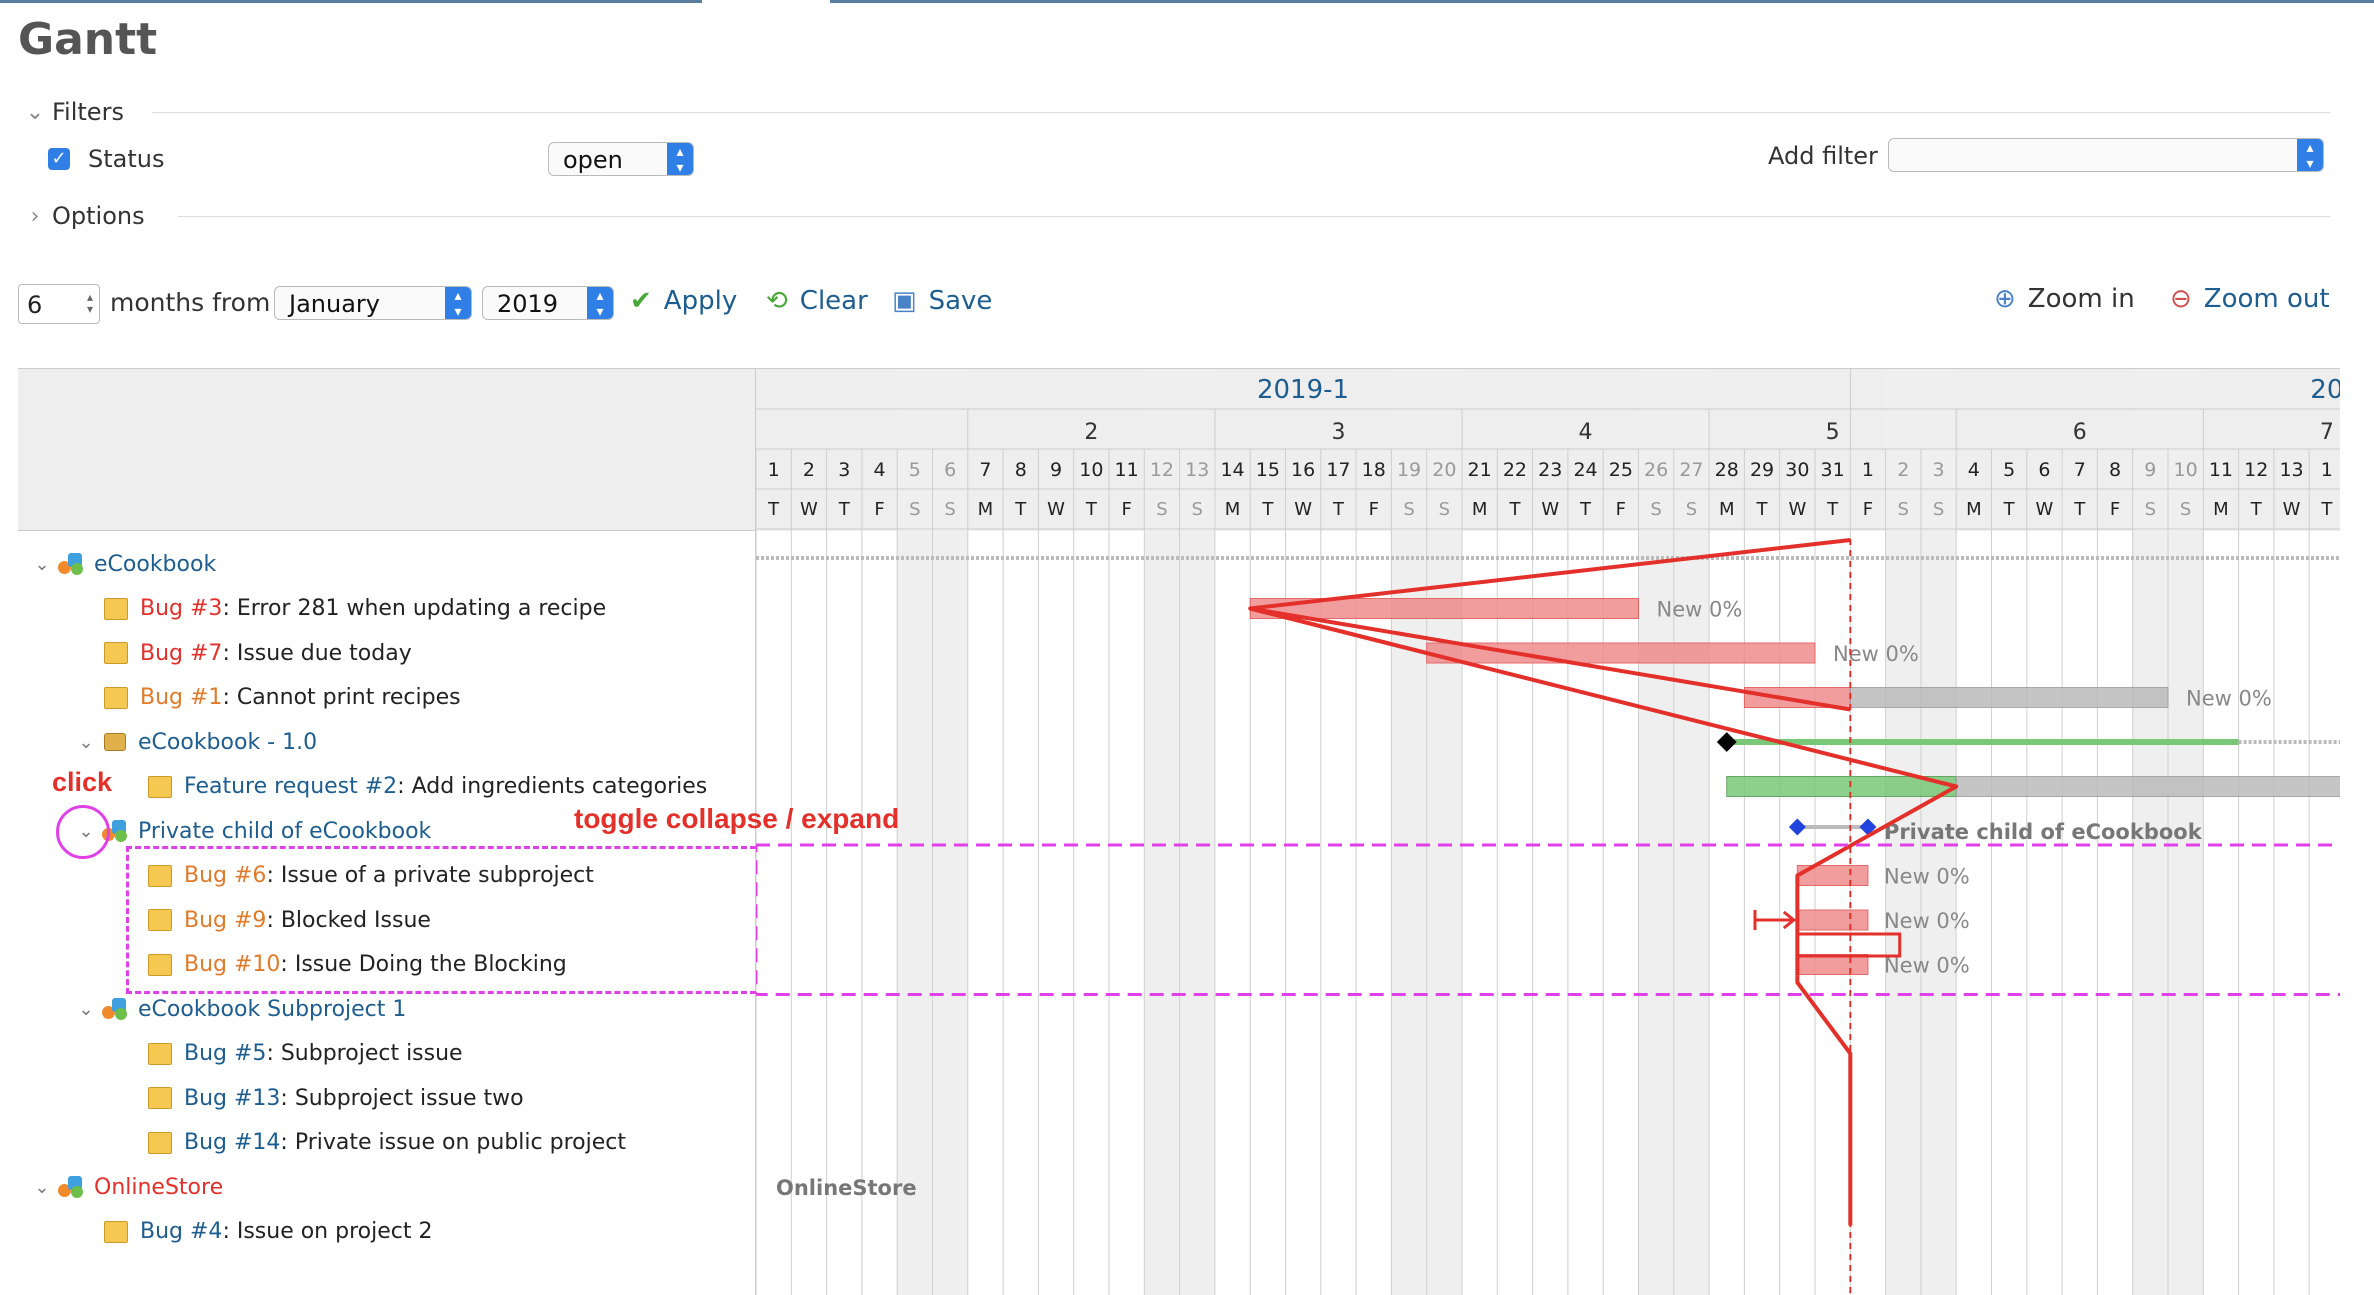 The height and width of the screenshot is (1295, 2374). Describe the element at coordinates (232, 1098) in the screenshot. I see `issue-link: Bug #13` at that location.